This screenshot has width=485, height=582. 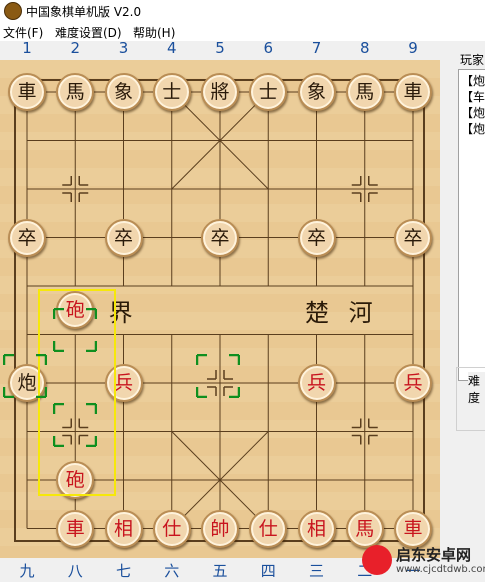 I want to click on red-piece: 帥, so click(x=220, y=528).